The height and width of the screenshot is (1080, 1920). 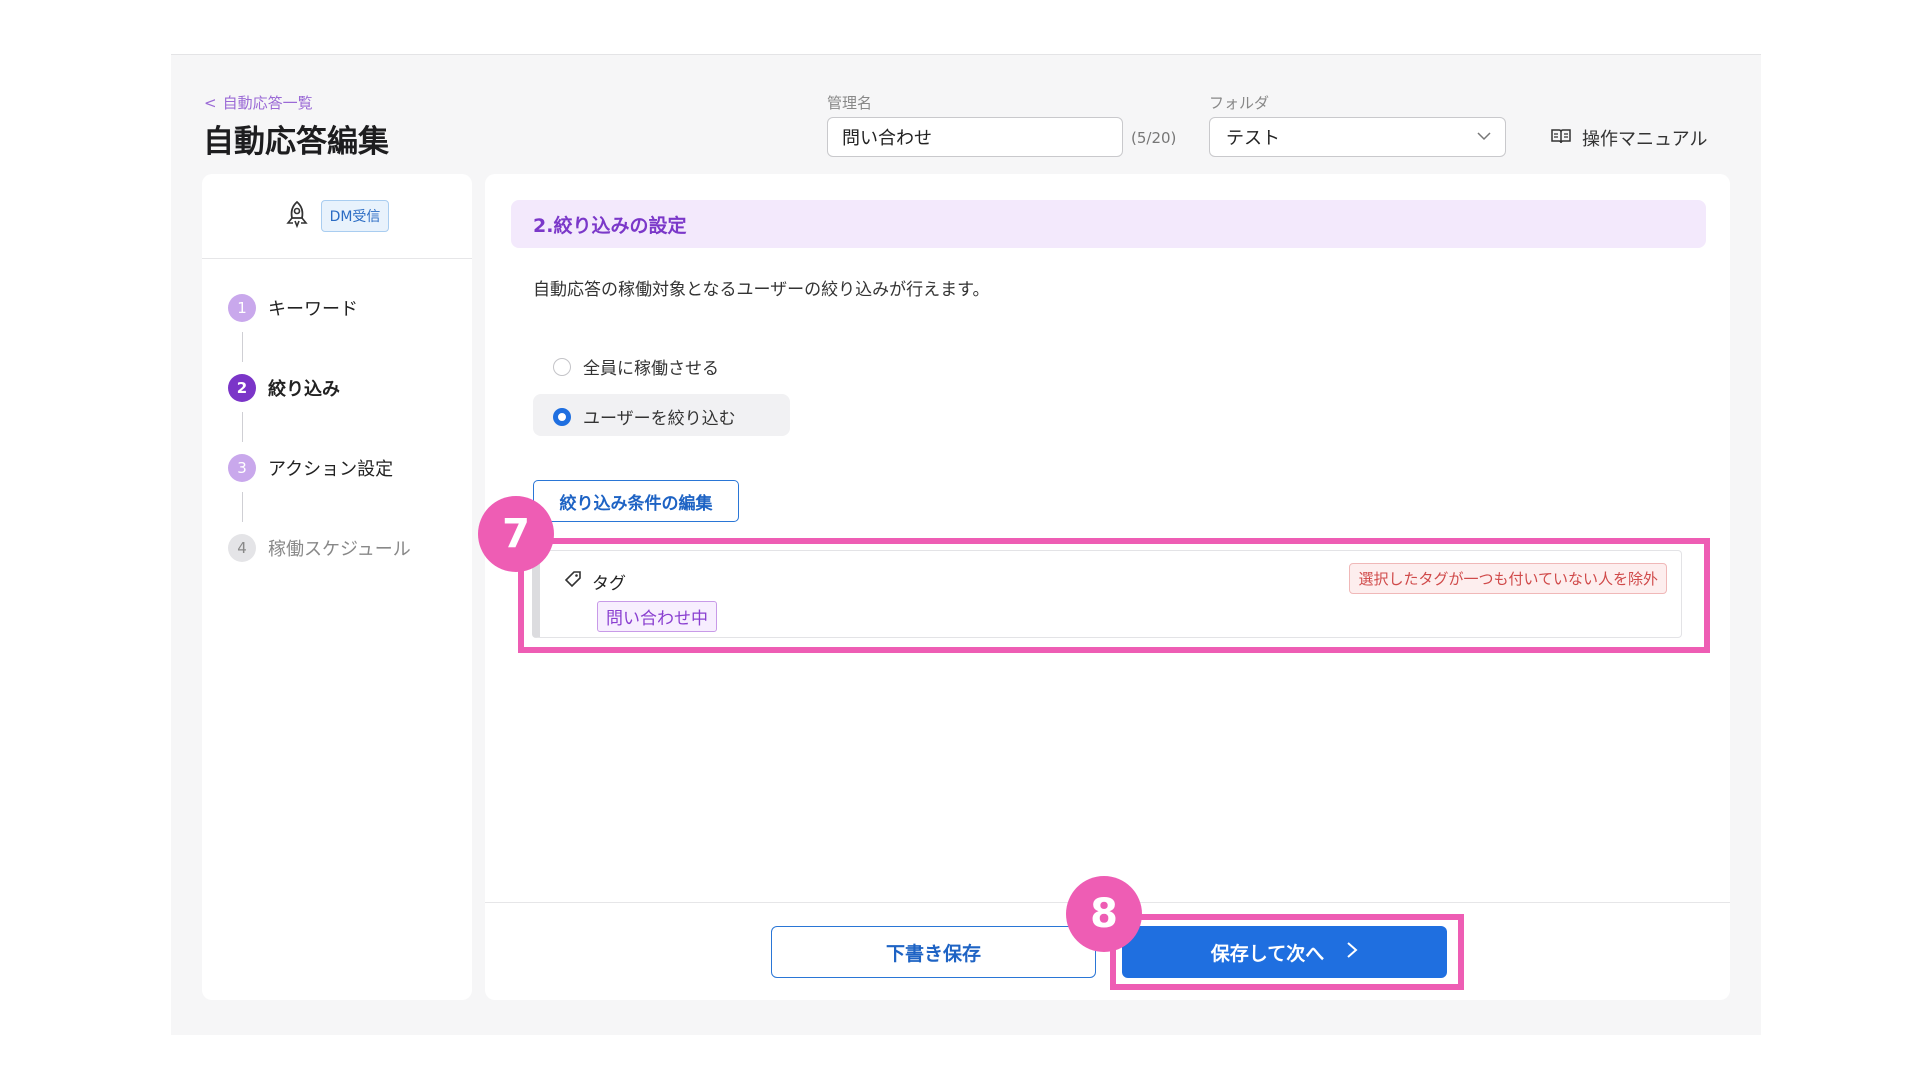 I want to click on step-label: キーワード, so click(x=313, y=309).